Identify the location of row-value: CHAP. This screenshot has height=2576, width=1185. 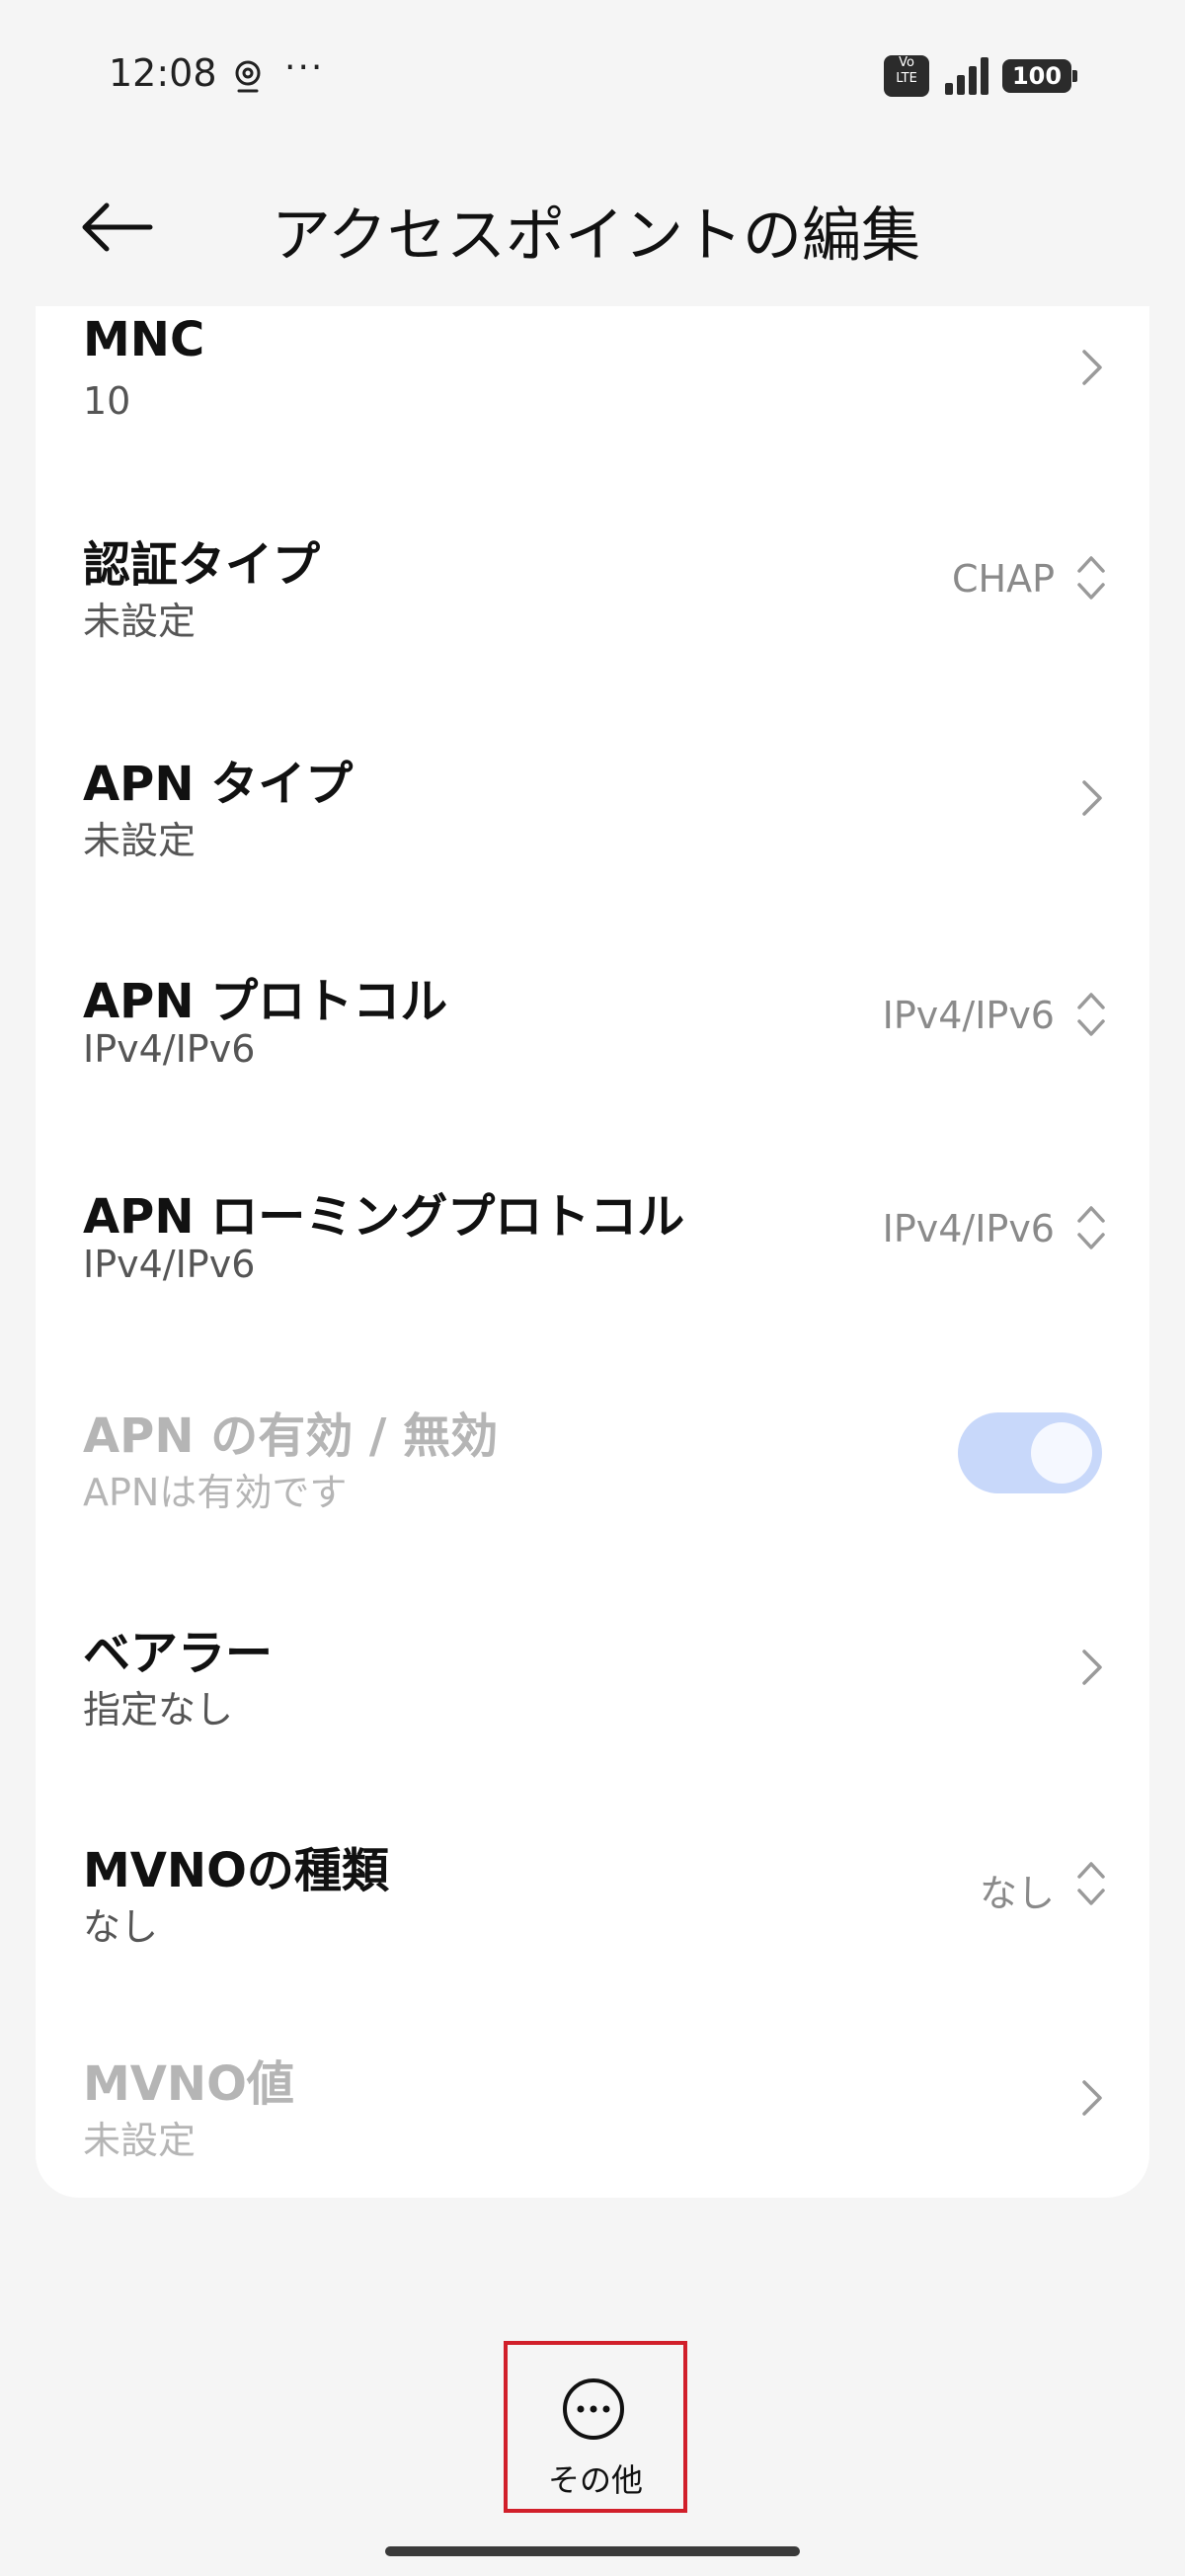
(1003, 579).